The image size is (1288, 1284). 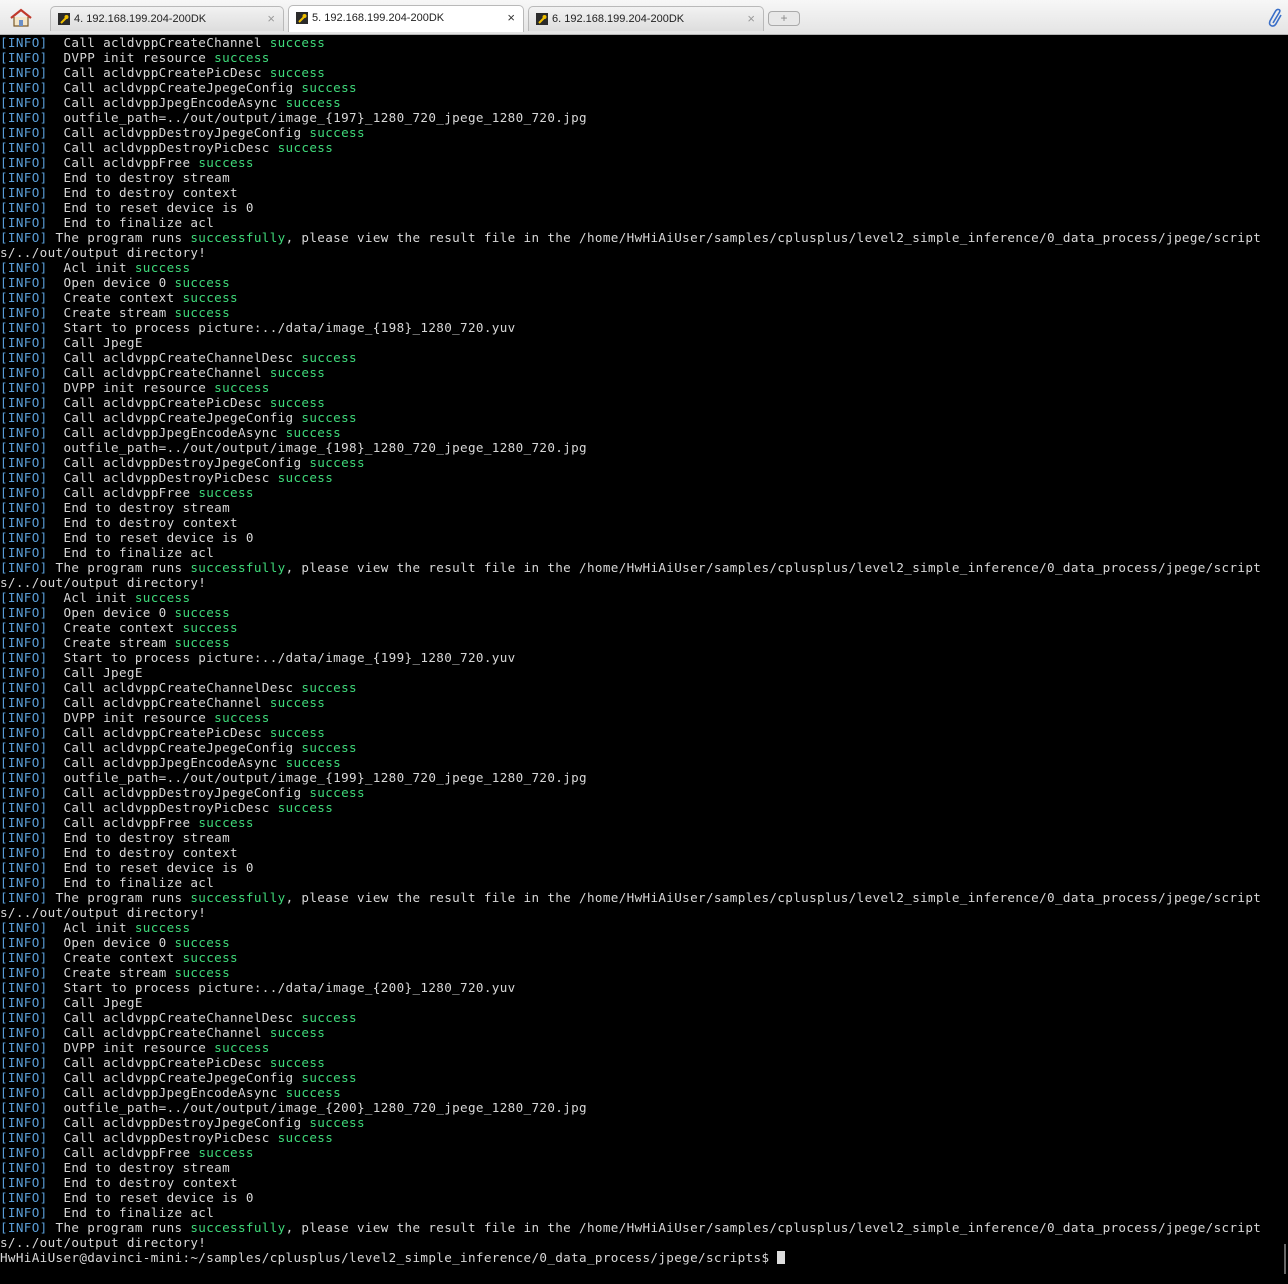 I want to click on log-text: End to reset device is 0, so click(x=150, y=207).